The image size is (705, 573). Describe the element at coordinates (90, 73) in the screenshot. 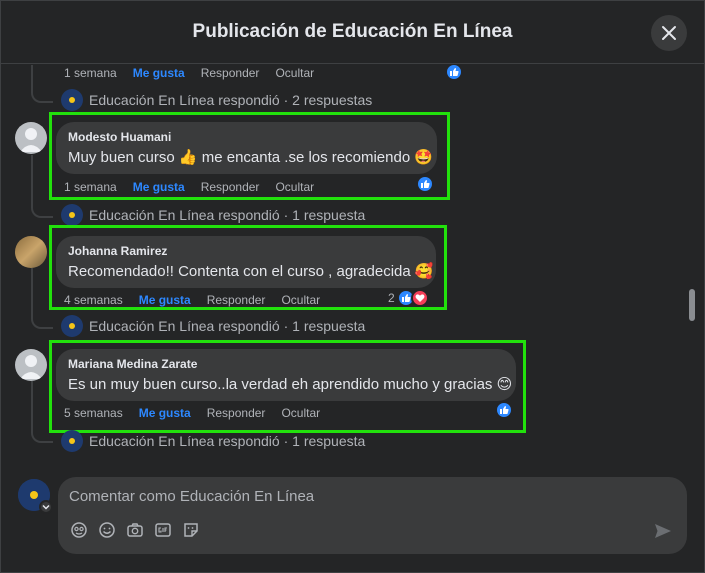

I see `comment-time: 1 semana` at that location.